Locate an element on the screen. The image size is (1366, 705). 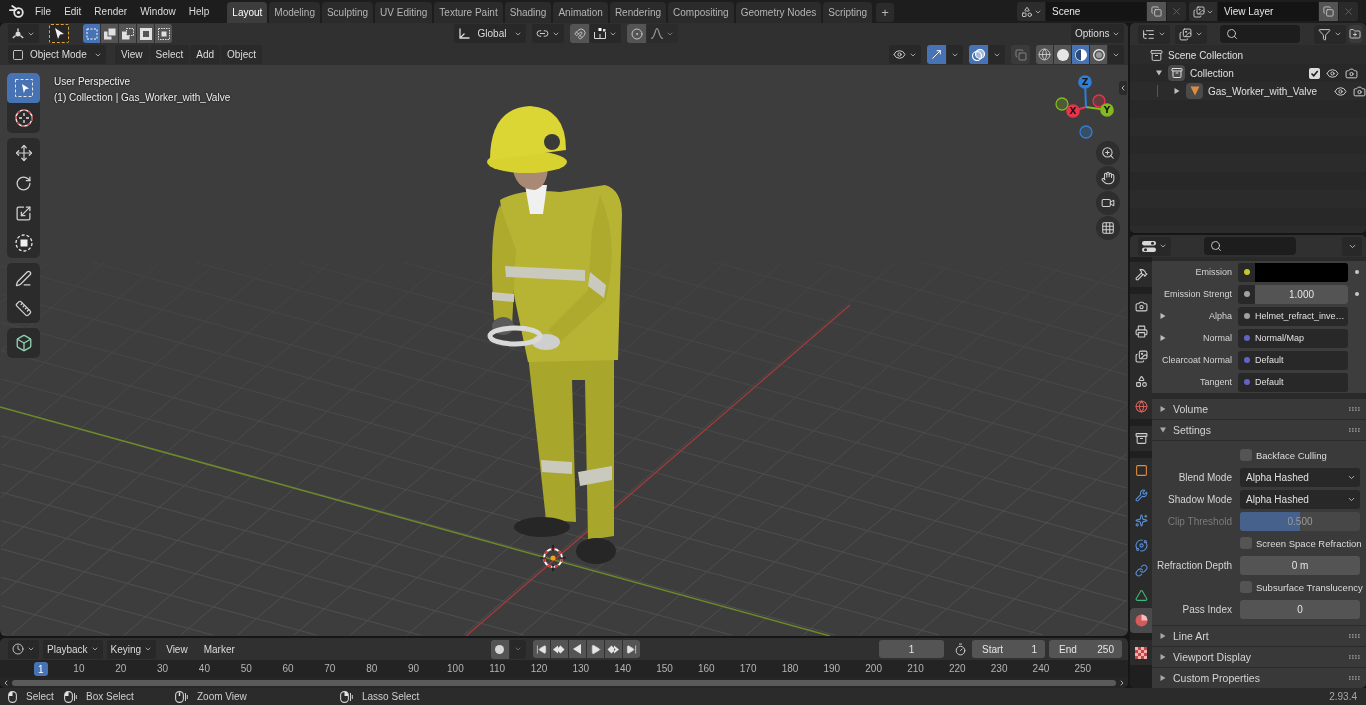
sidebar-toggle-button is located at coordinates (1123, 88).